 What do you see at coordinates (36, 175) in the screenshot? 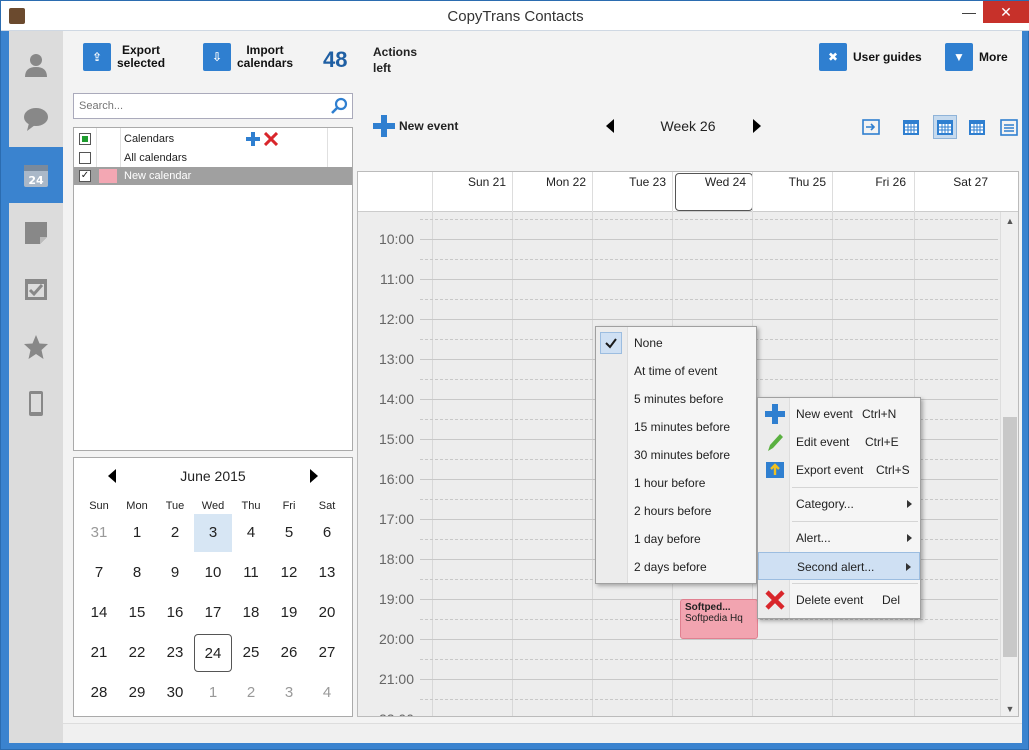
I see `nav-calendar: 24` at bounding box center [36, 175].